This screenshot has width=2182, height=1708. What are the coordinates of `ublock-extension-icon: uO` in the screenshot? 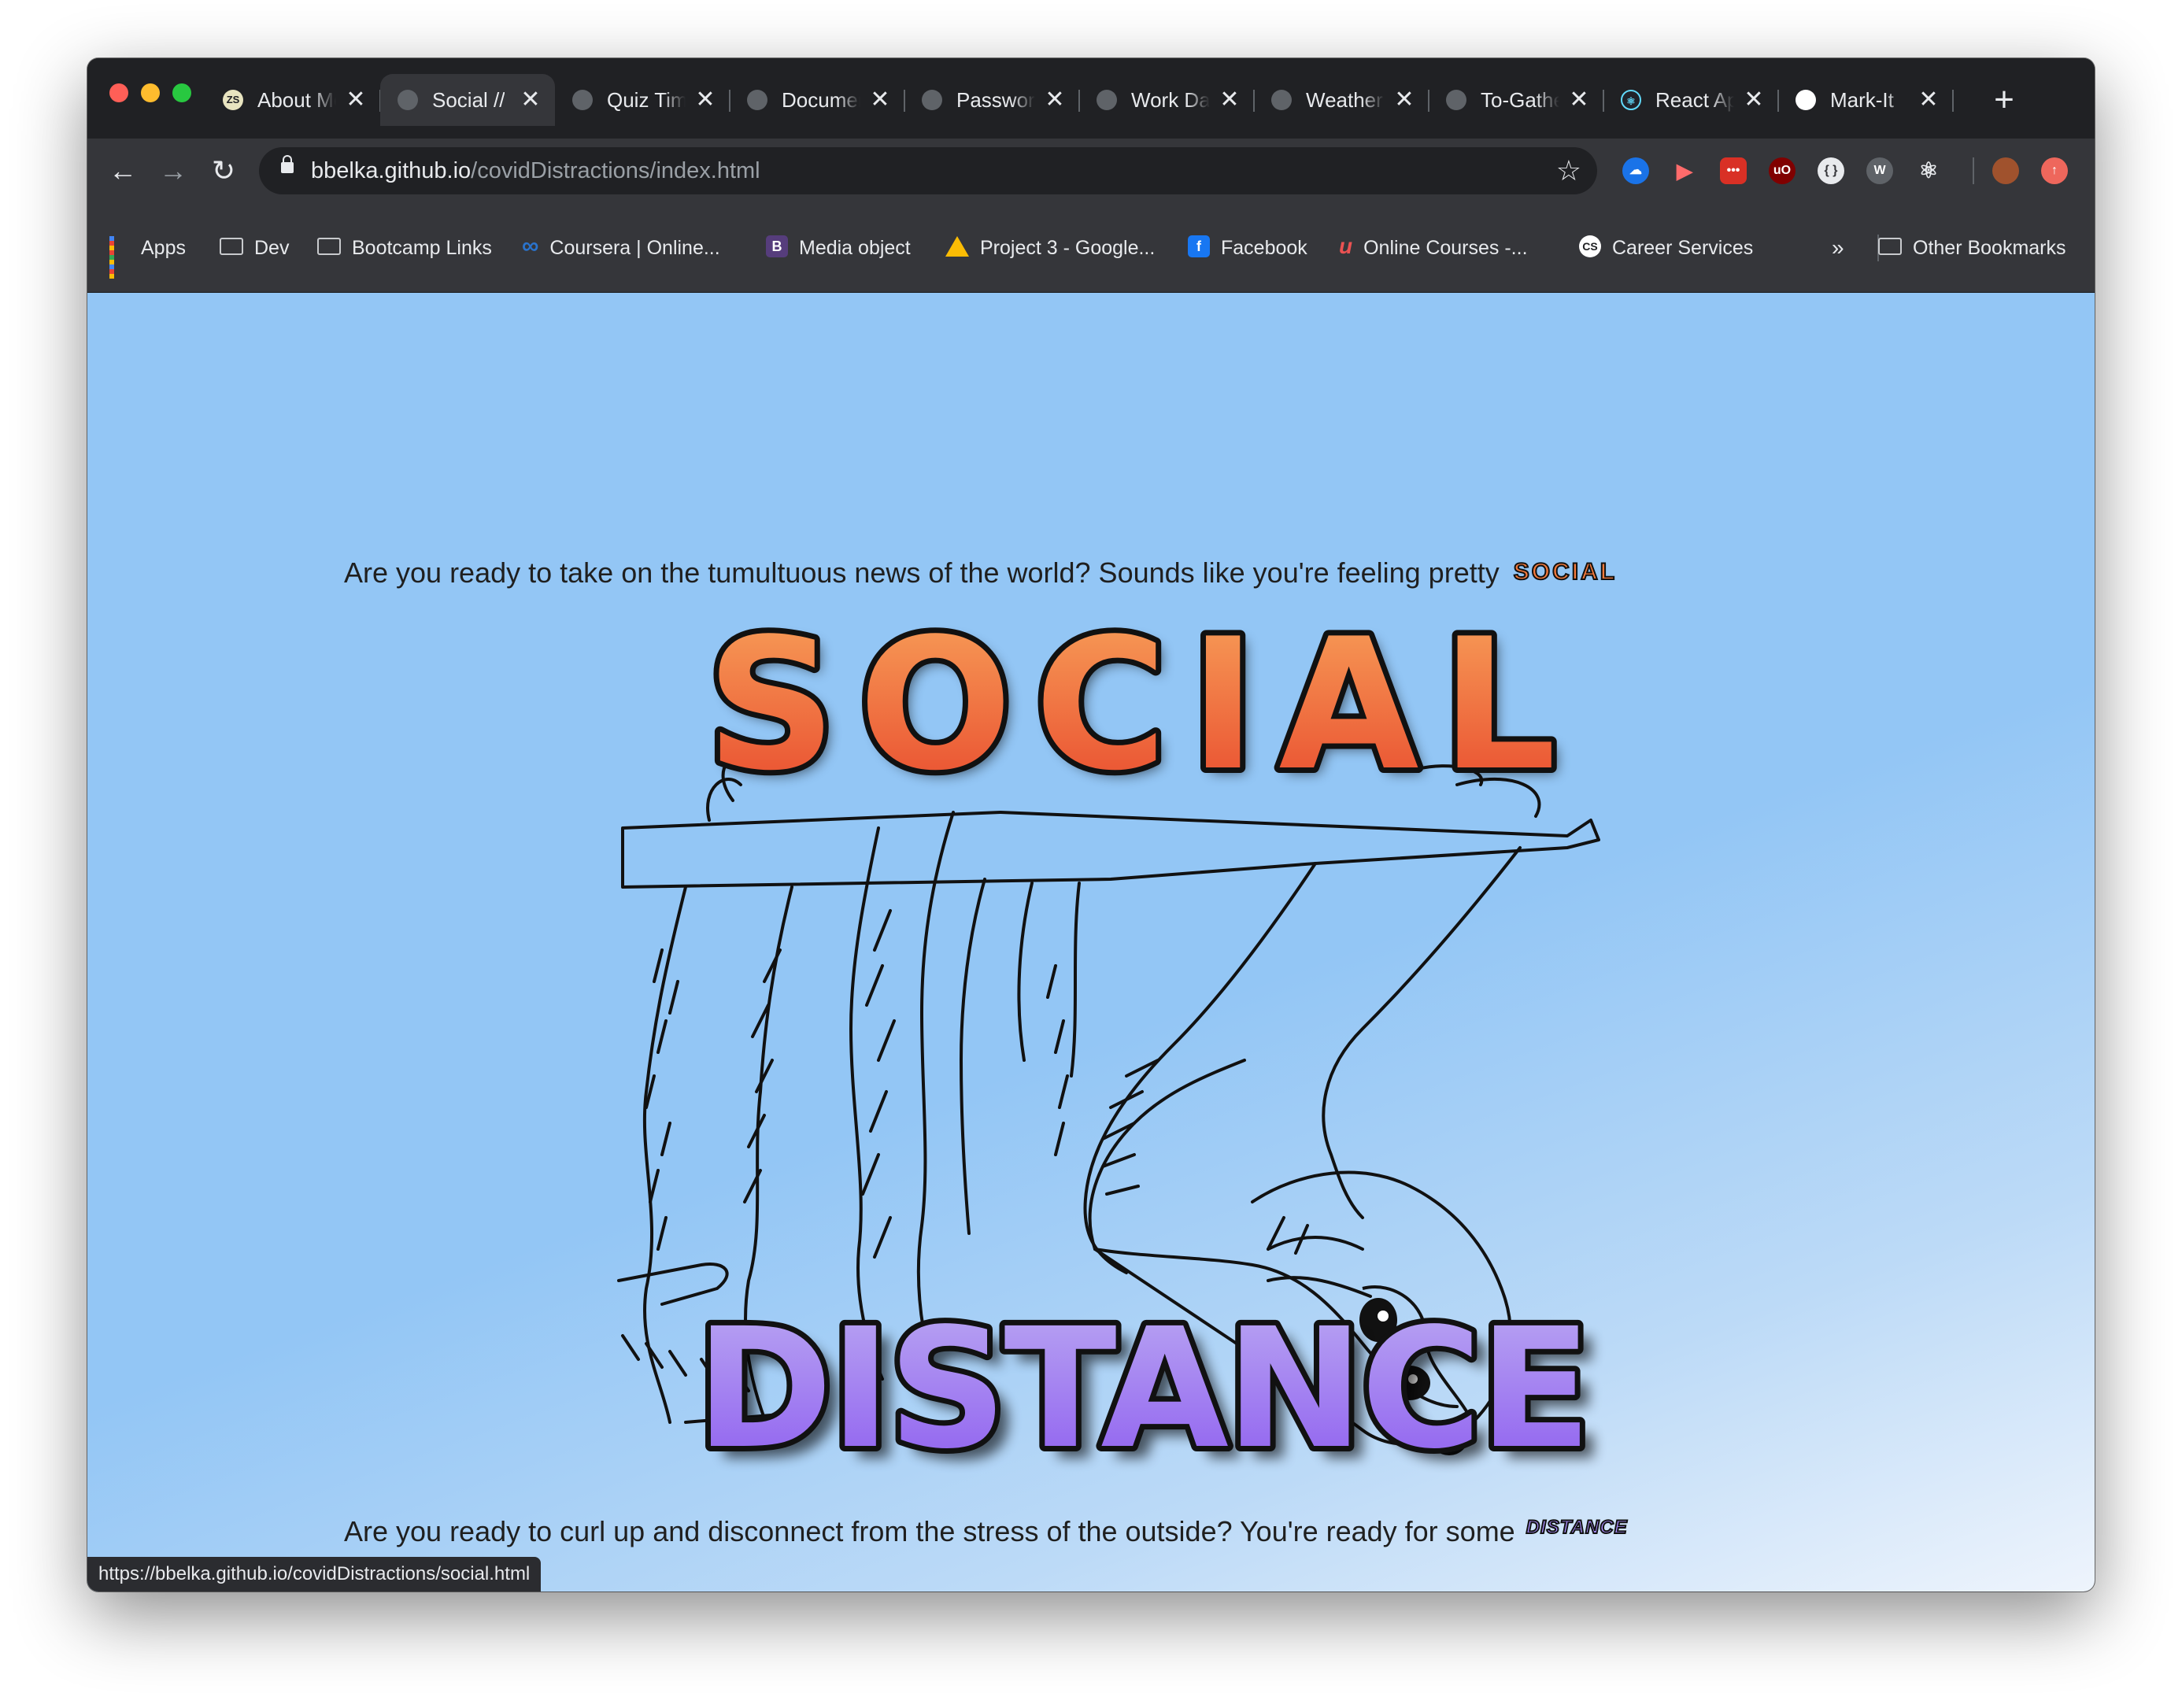 It's located at (1783, 170).